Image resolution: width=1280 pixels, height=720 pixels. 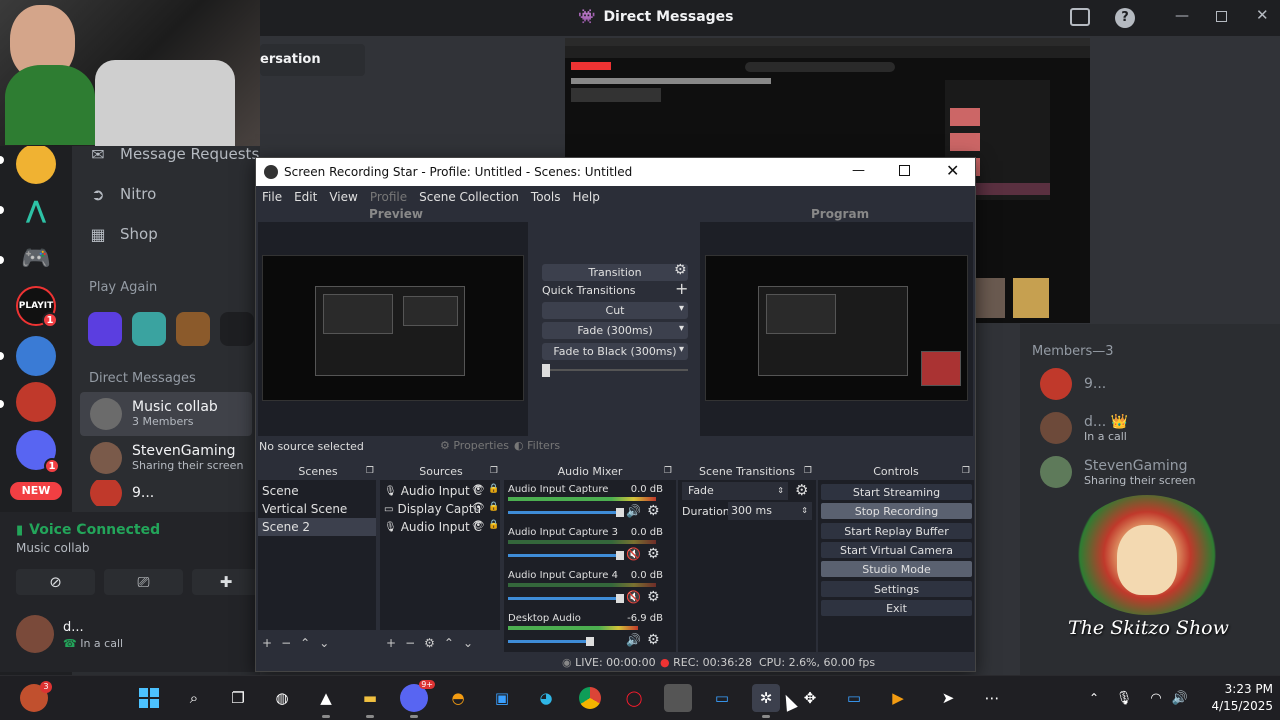 What do you see at coordinates (304, 509) in the screenshot?
I see `scene-item: Vertical Scene` at bounding box center [304, 509].